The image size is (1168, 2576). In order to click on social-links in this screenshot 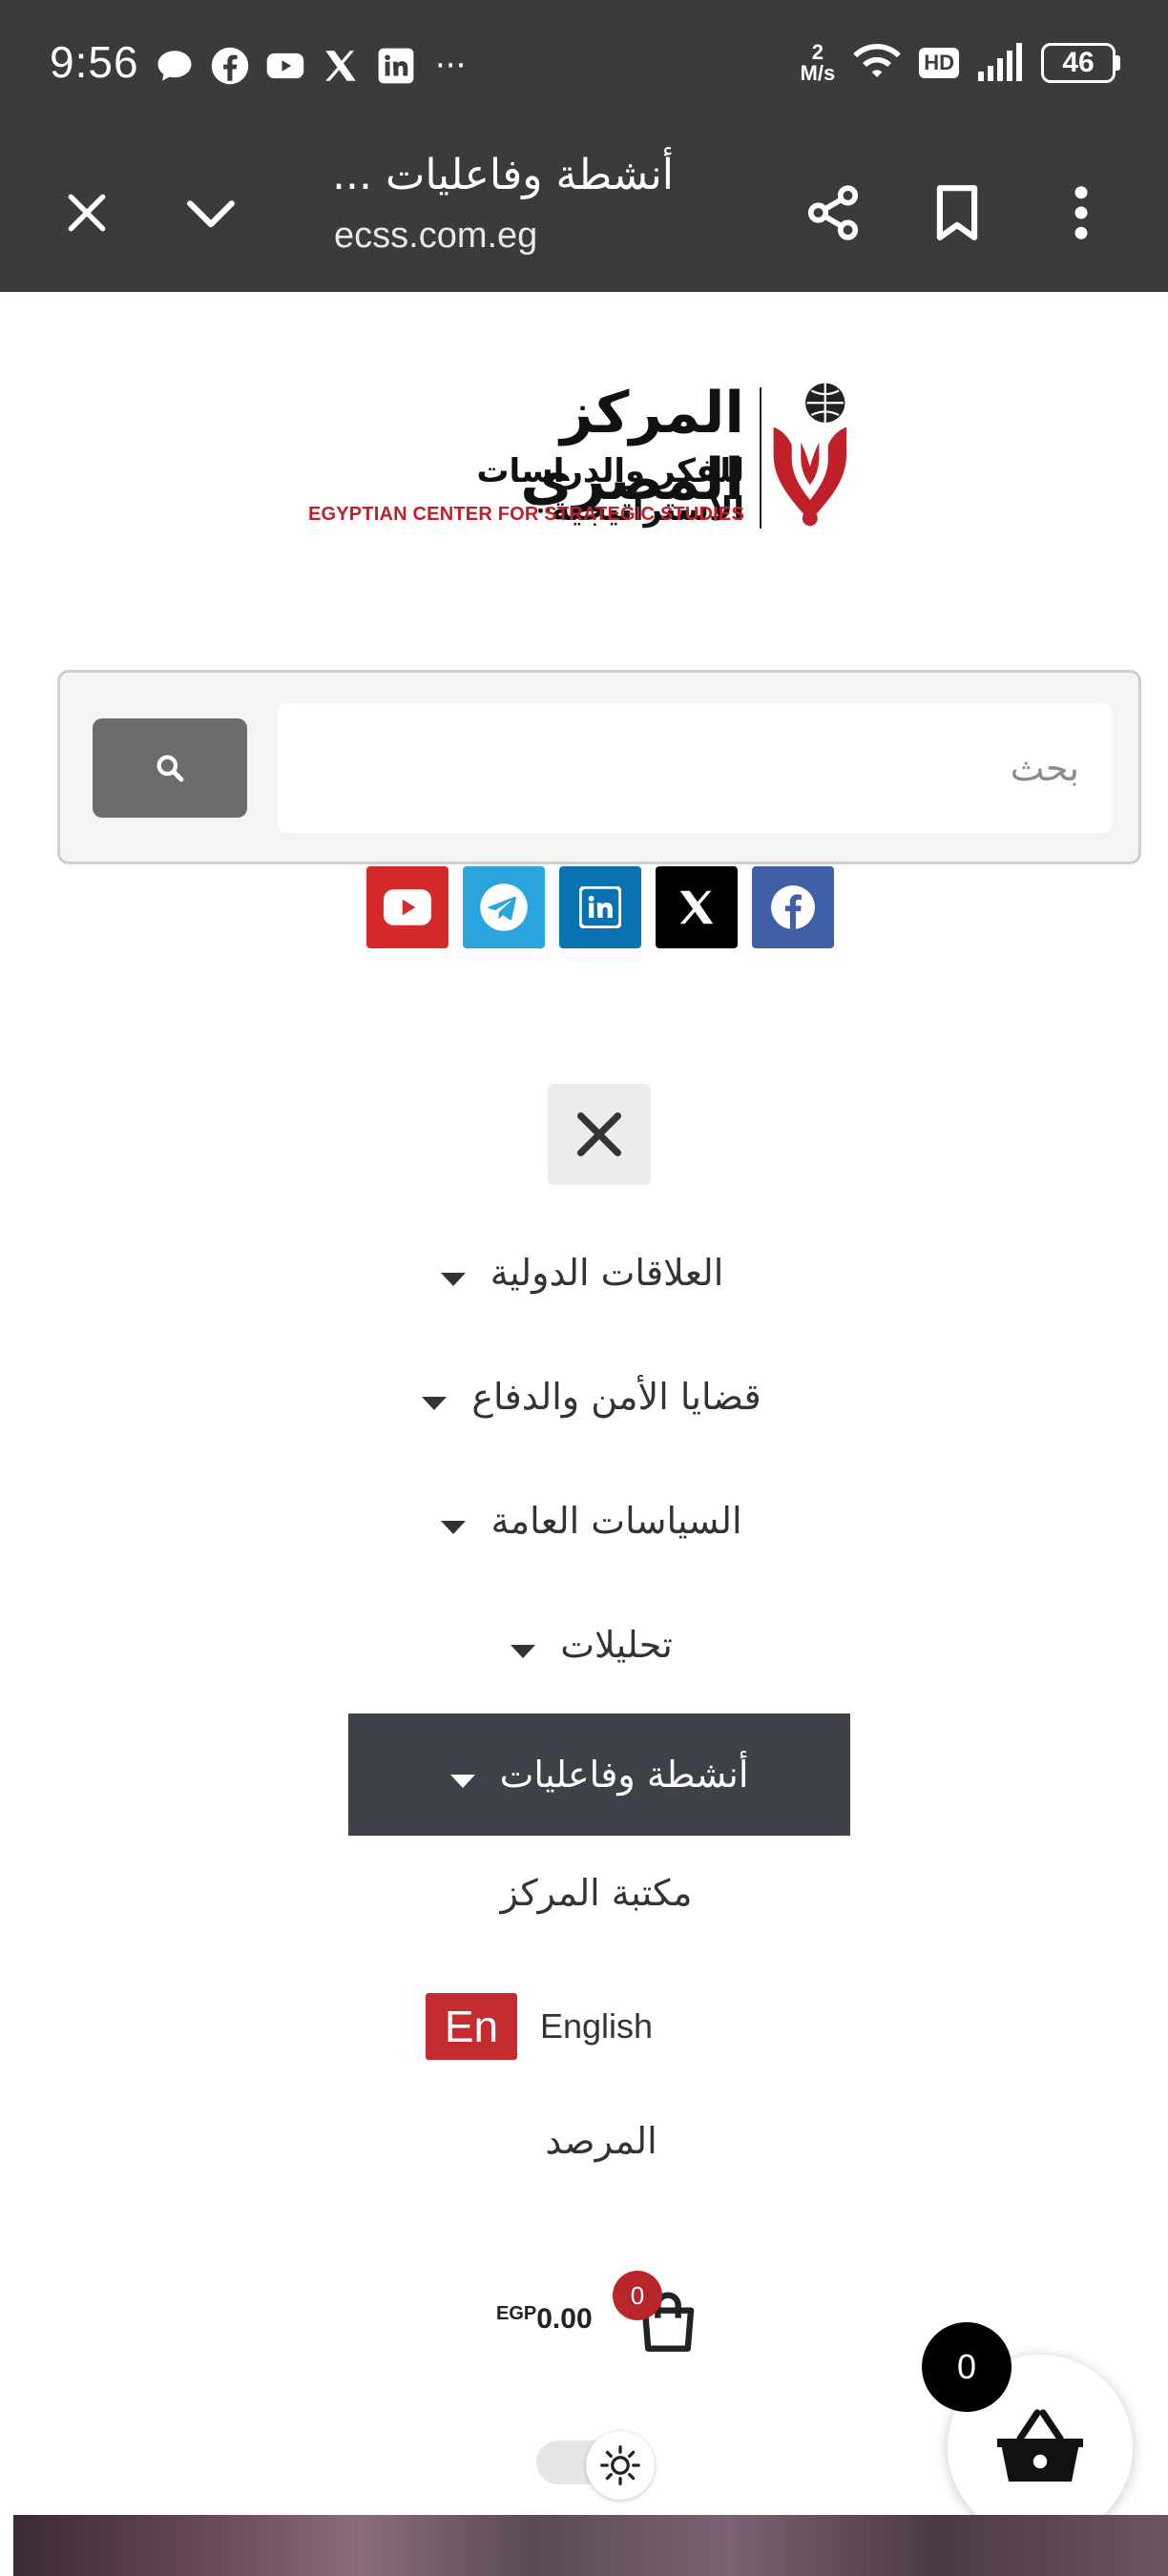, I will do `click(600, 907)`.